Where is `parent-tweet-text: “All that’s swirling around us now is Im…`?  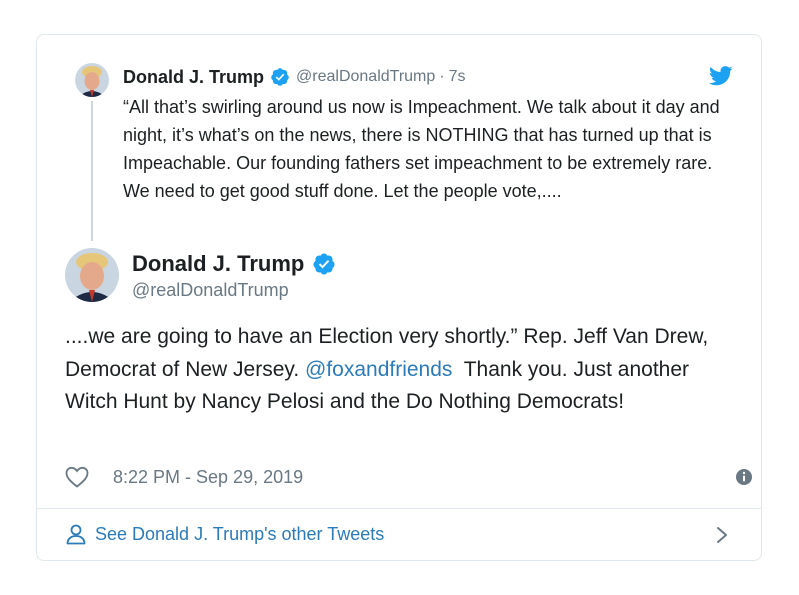 parent-tweet-text: “All that’s swirling around us now is Im… is located at coordinates (421, 149).